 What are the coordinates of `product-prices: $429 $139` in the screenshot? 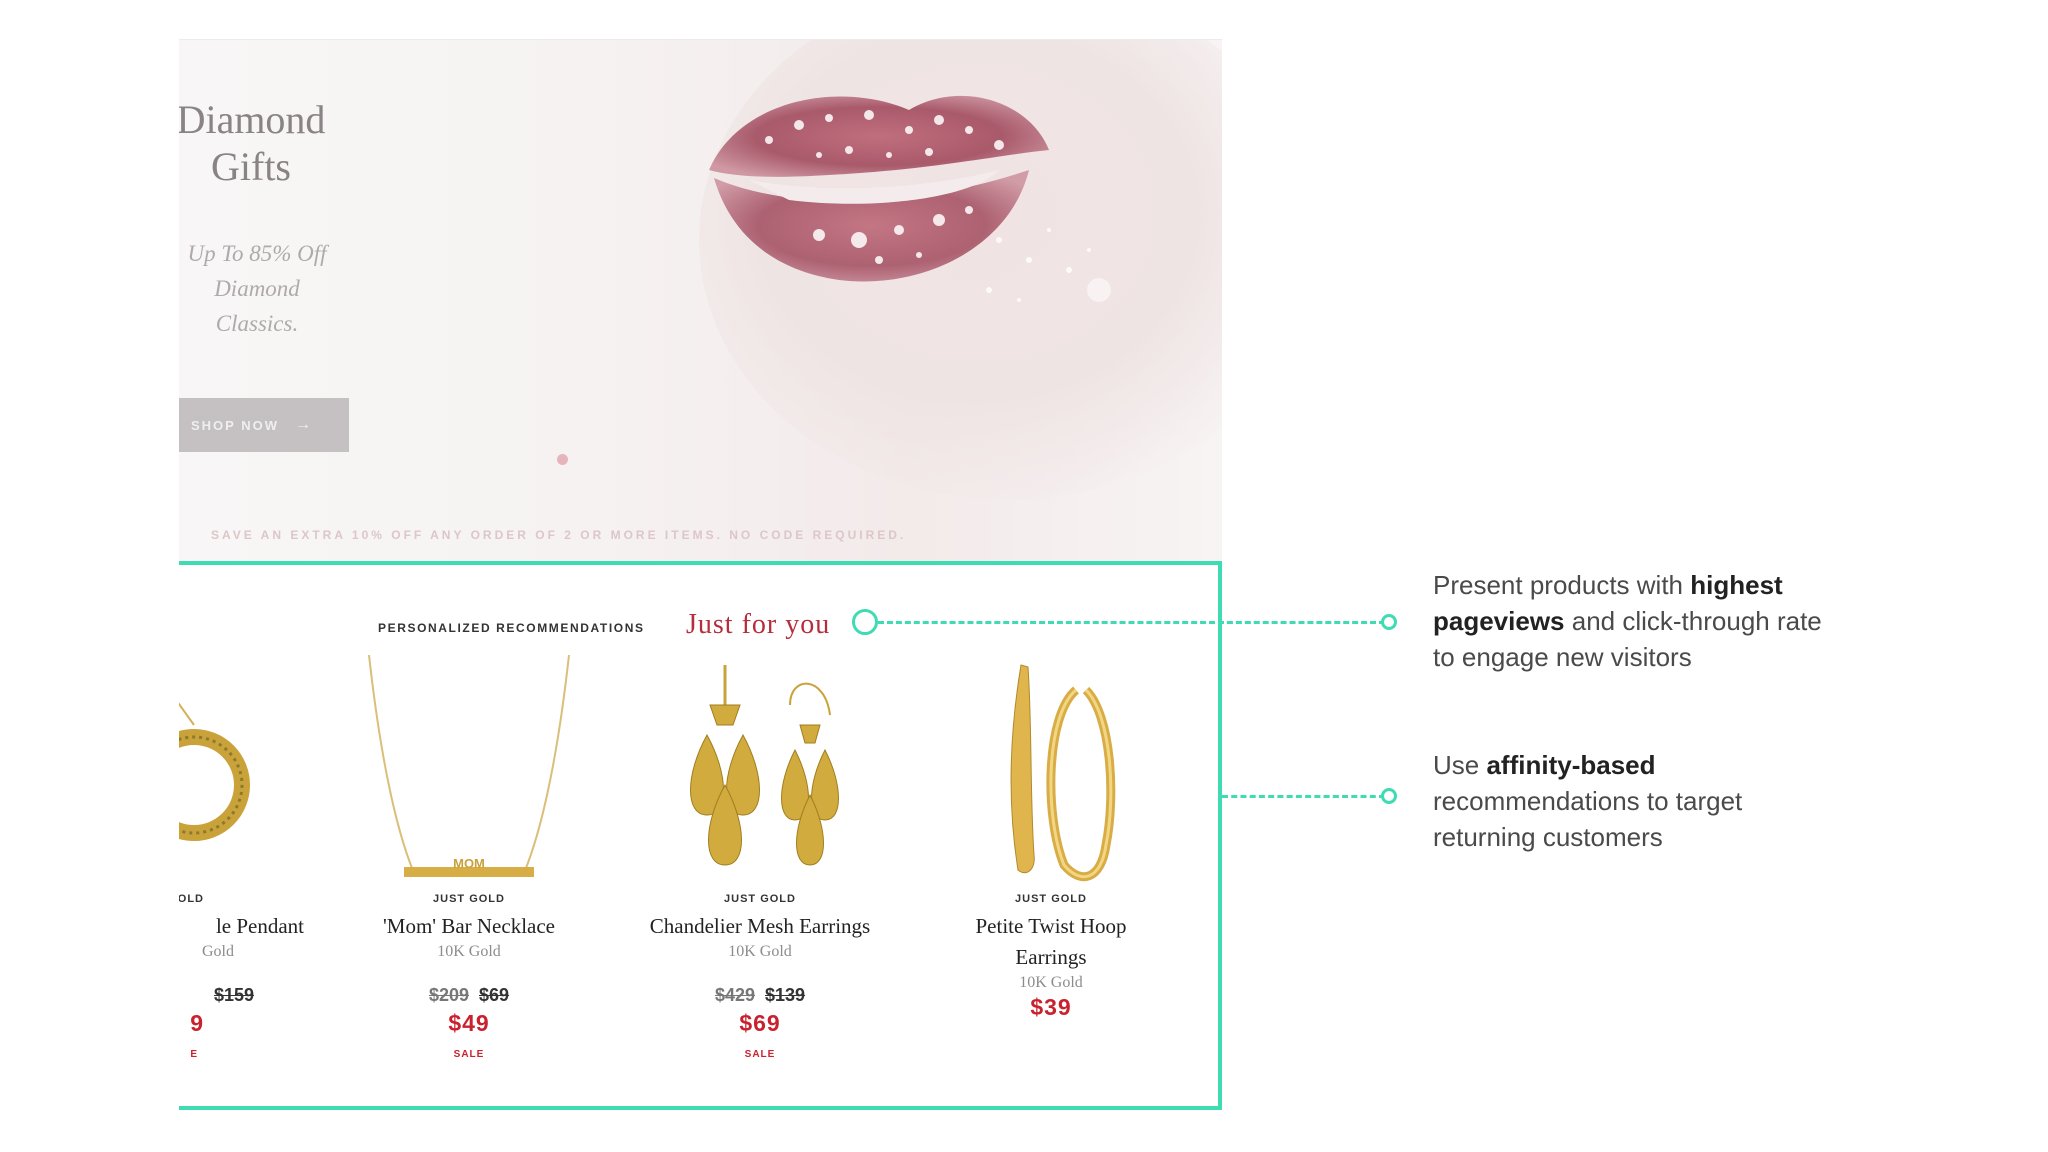 It's located at (760, 995).